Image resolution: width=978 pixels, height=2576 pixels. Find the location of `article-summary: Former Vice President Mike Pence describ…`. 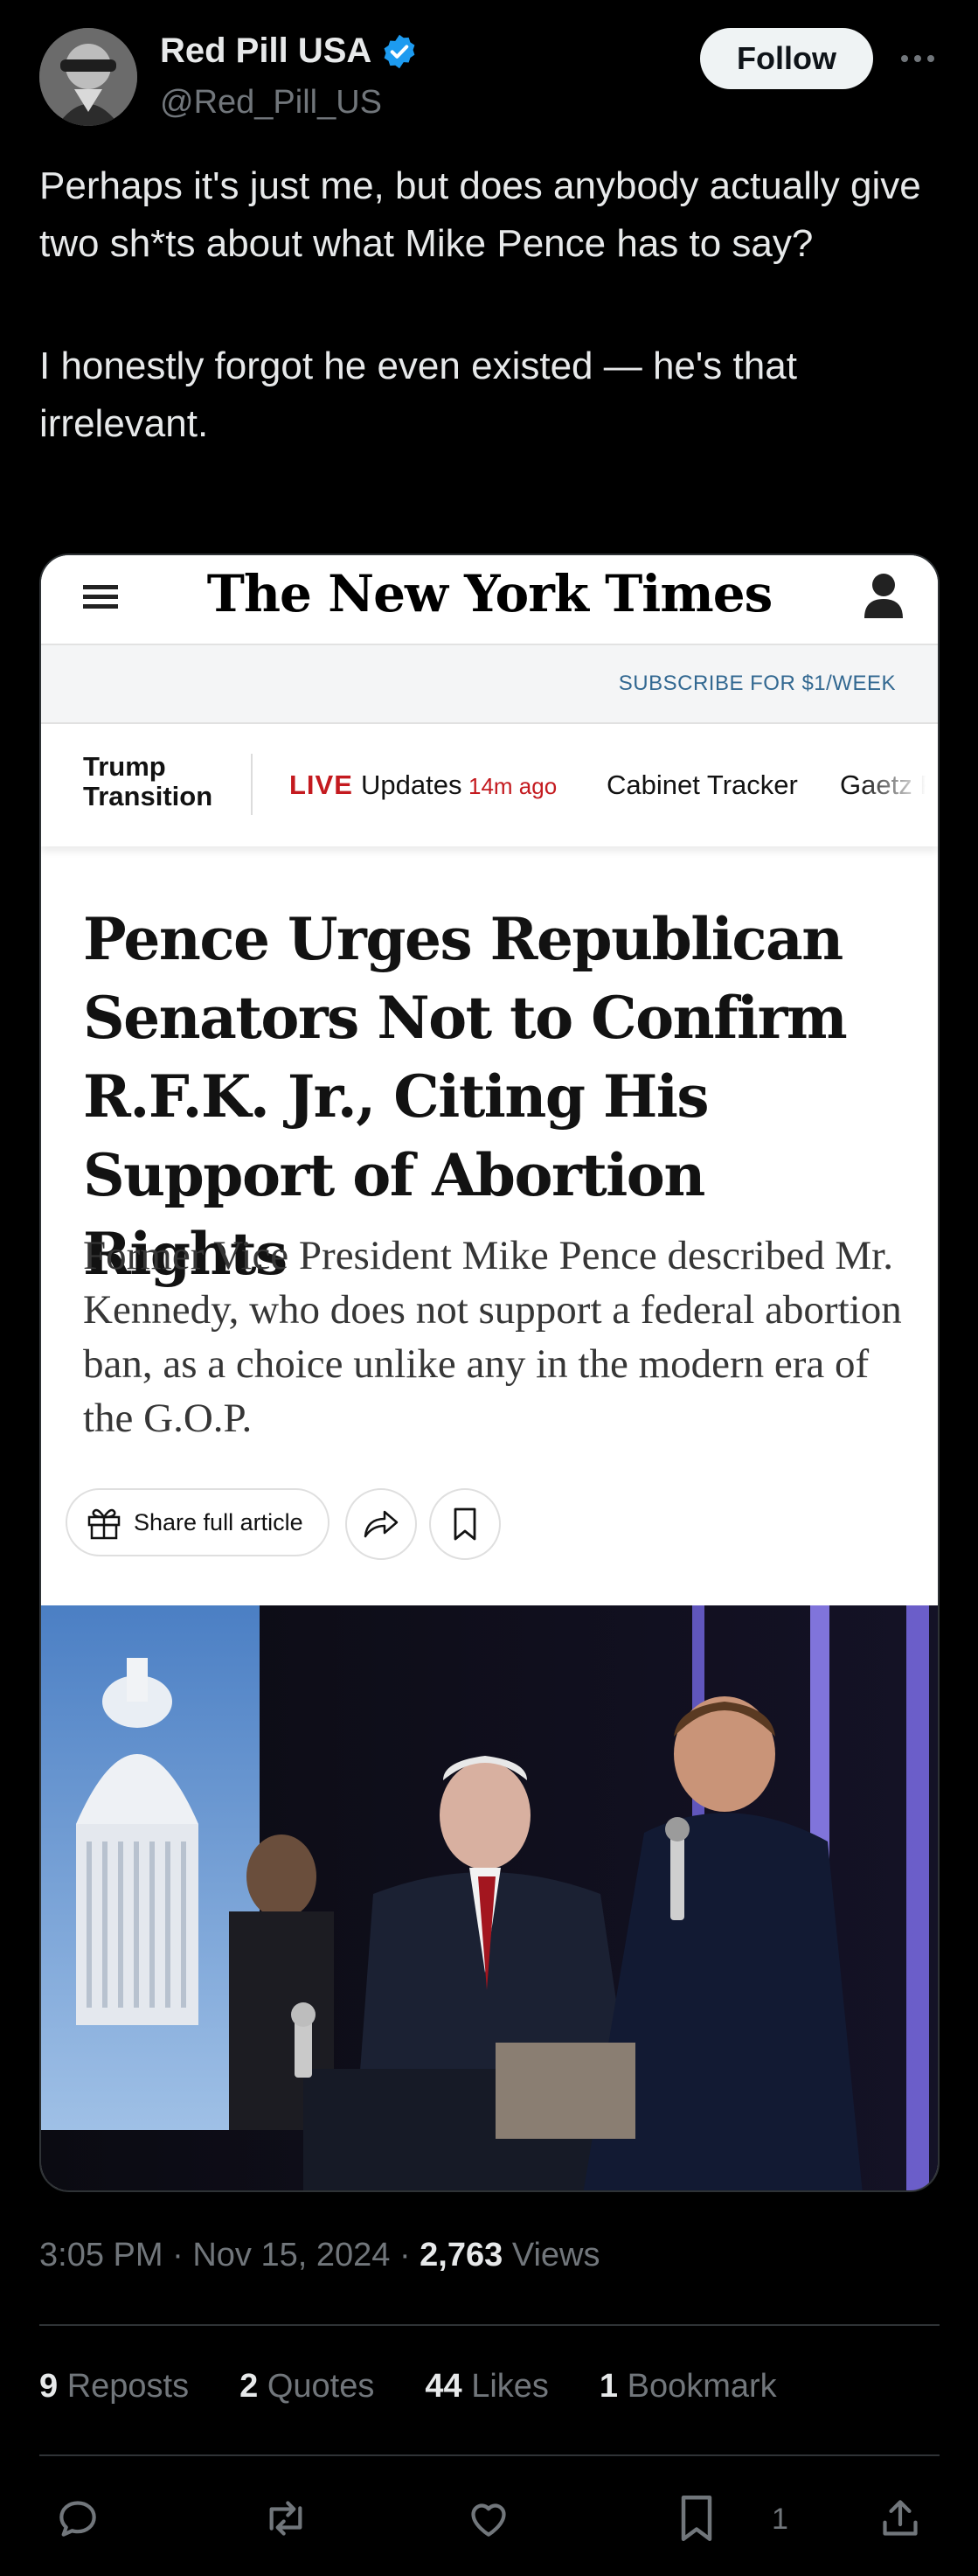

article-summary: Former Vice President Mike Pence describ… is located at coordinates (493, 1337).